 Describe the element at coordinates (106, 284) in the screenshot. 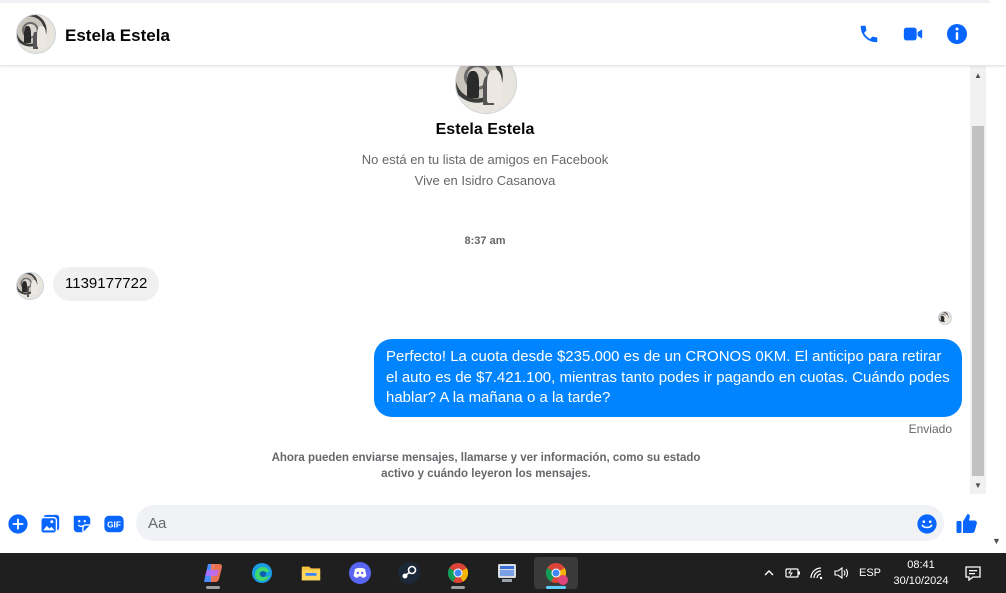

I see `incoming-message-bubble: 1139177722` at that location.